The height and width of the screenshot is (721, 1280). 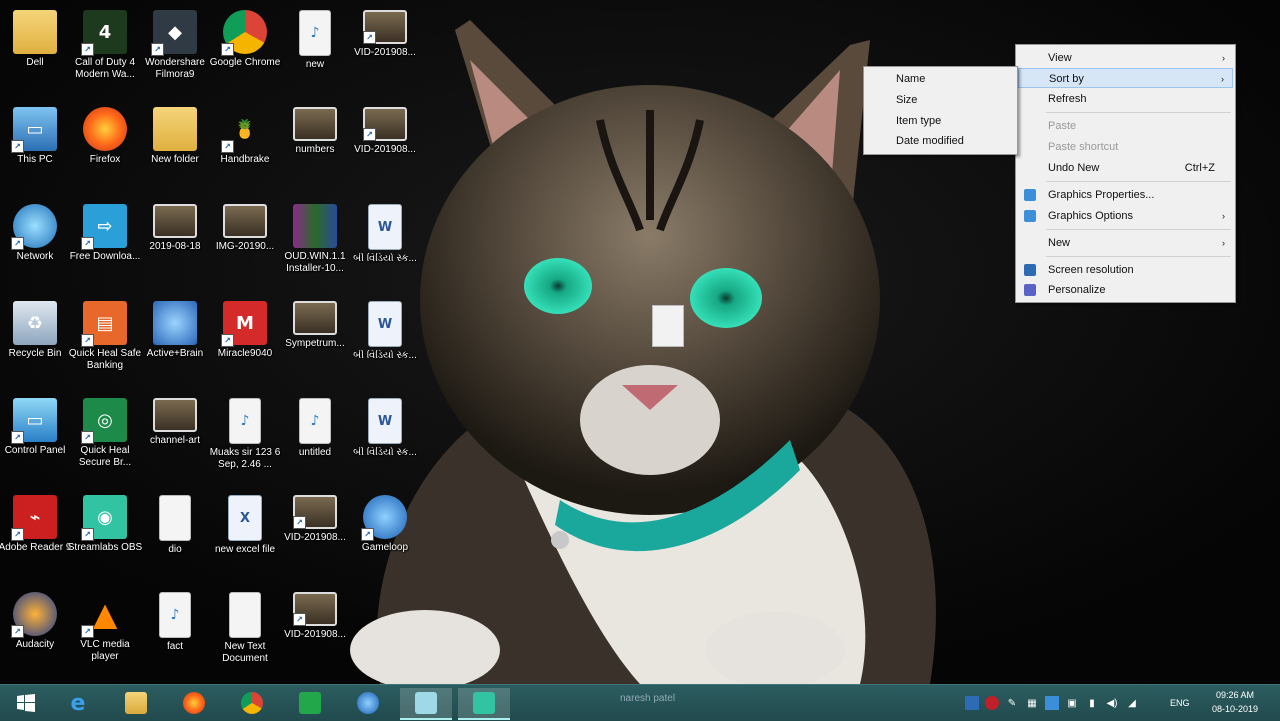 What do you see at coordinates (1077, 290) in the screenshot?
I see `menu-item-label: Personalize` at bounding box center [1077, 290].